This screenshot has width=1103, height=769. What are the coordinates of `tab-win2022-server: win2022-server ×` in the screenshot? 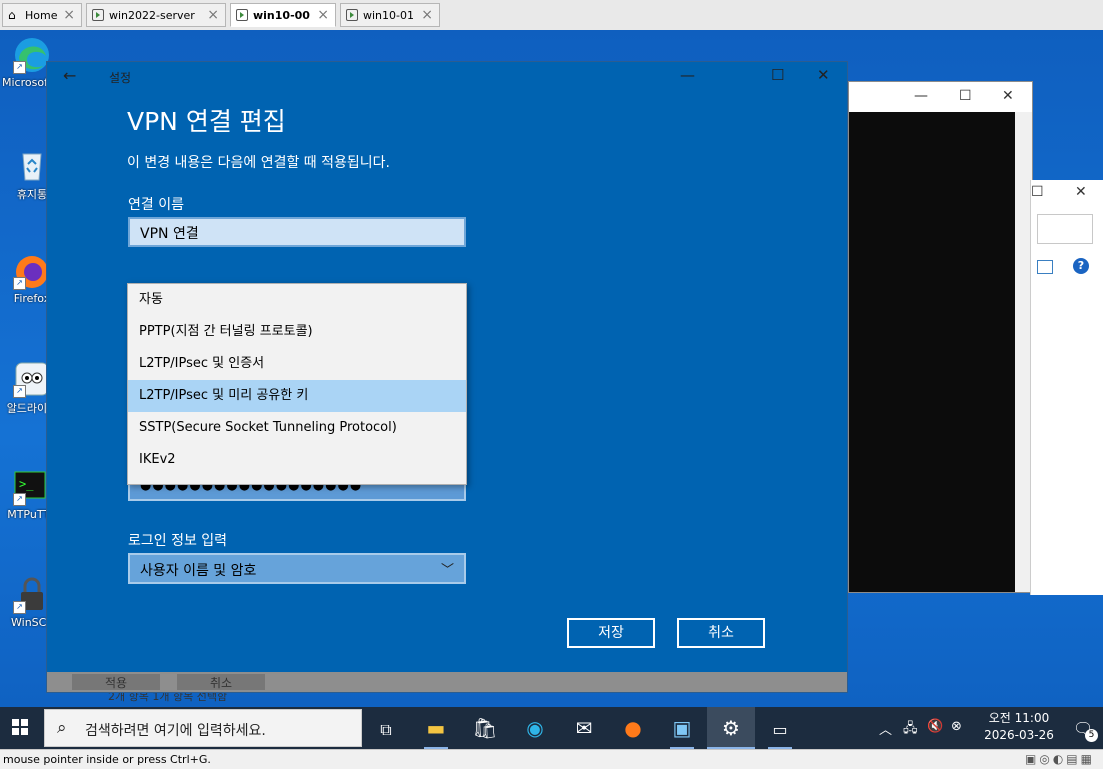 It's located at (156, 15).